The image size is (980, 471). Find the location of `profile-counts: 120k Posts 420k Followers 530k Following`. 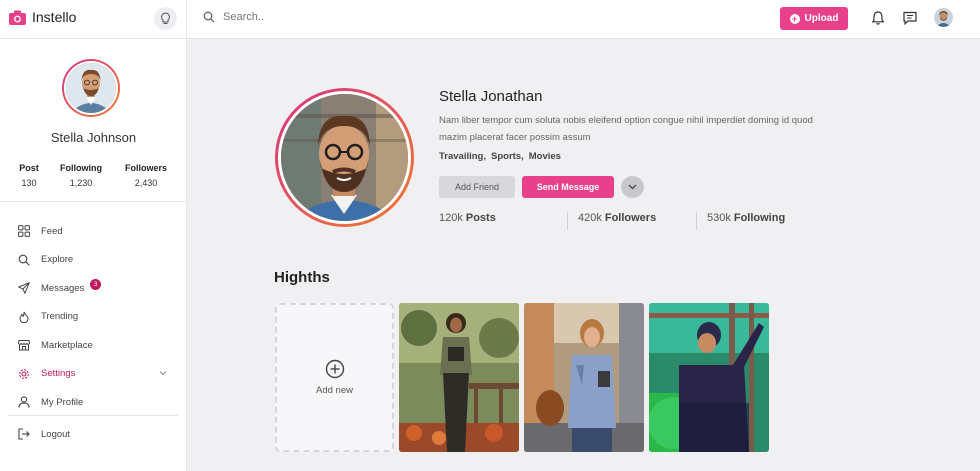

profile-counts: 120k Posts 420k Followers 530k Following is located at coordinates (639, 221).